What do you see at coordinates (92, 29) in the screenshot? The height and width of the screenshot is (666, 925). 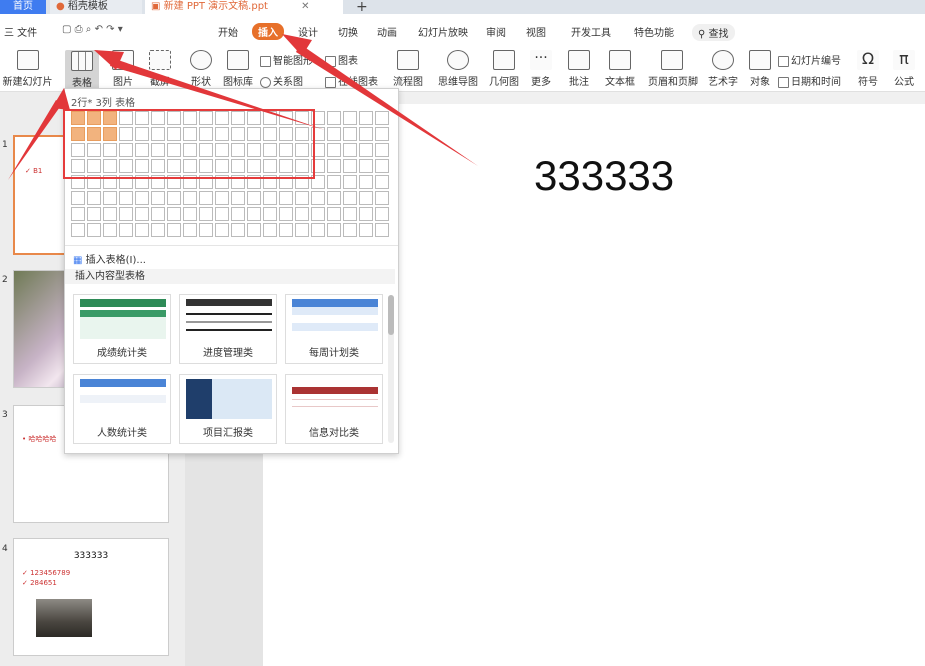 I see `quick-access-icons: ▢ ⎙ ⌕ ↶ ↷ ▾` at bounding box center [92, 29].